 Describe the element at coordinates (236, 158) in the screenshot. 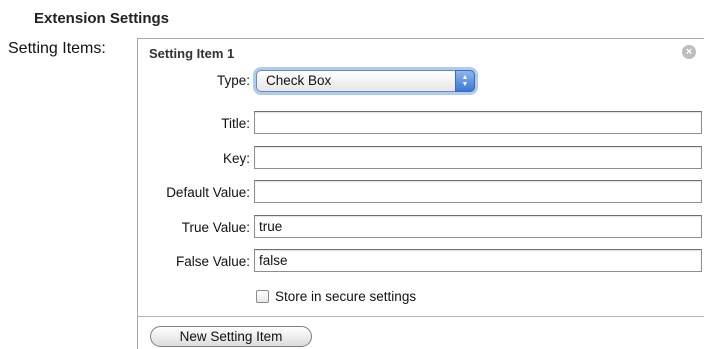

I see `key-label: Key:` at that location.